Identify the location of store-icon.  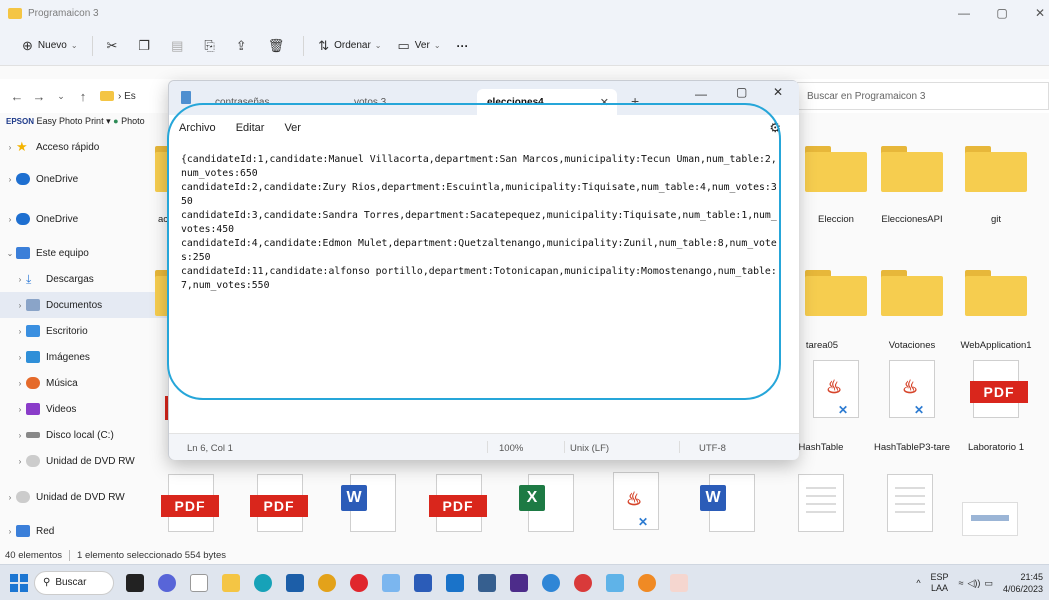
(295, 582).